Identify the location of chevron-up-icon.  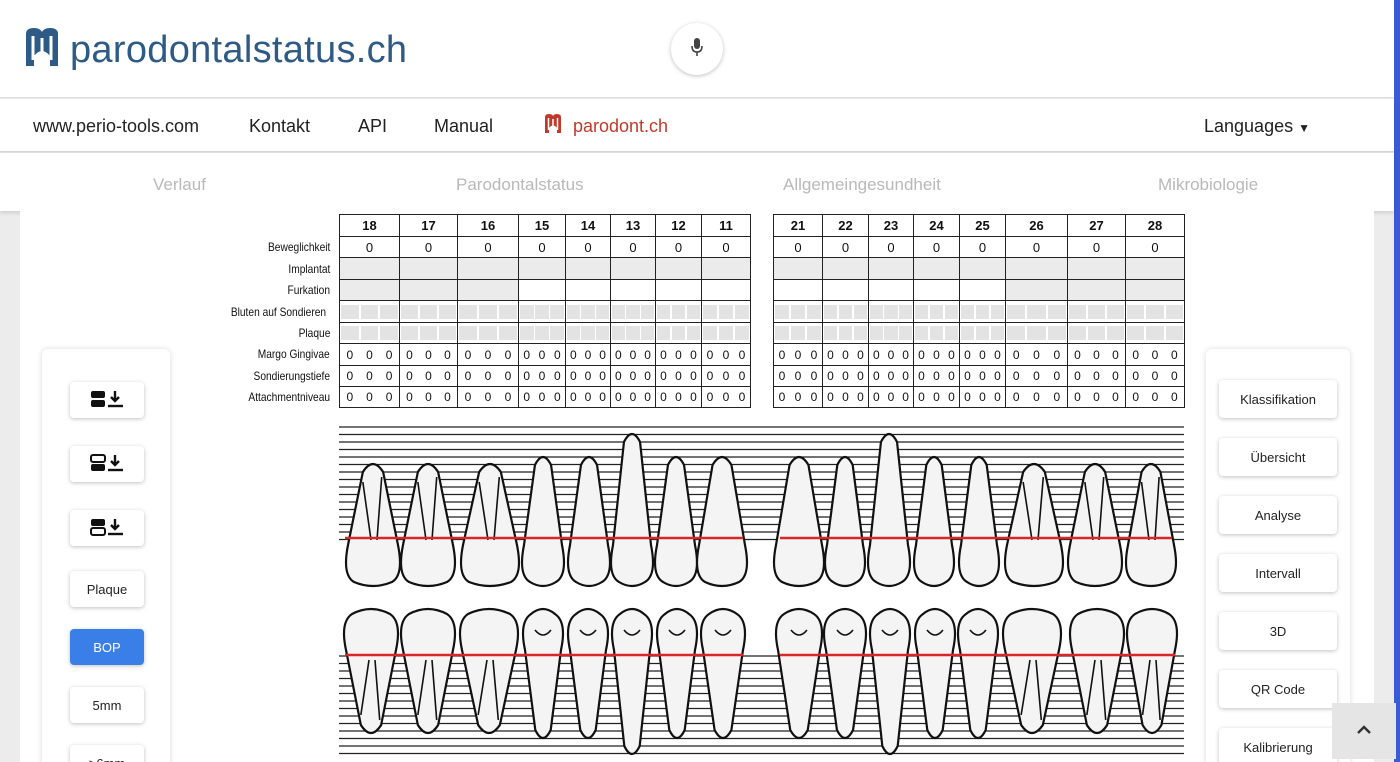
(1364, 731).